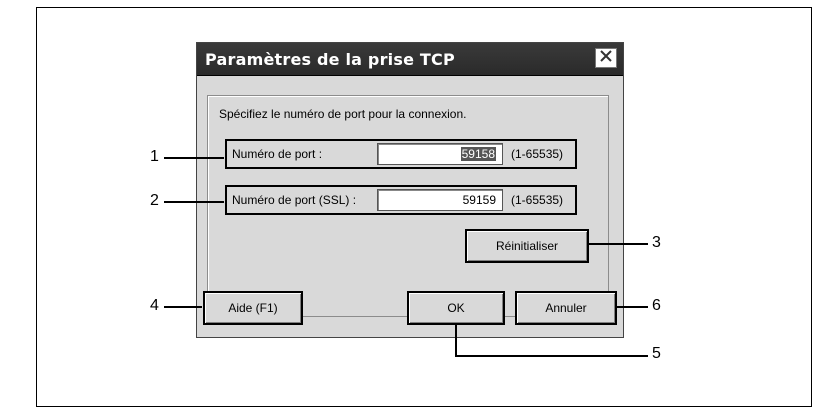 Image resolution: width=814 pixels, height=407 pixels. What do you see at coordinates (618, 244) in the screenshot?
I see `callout-3-line` at bounding box center [618, 244].